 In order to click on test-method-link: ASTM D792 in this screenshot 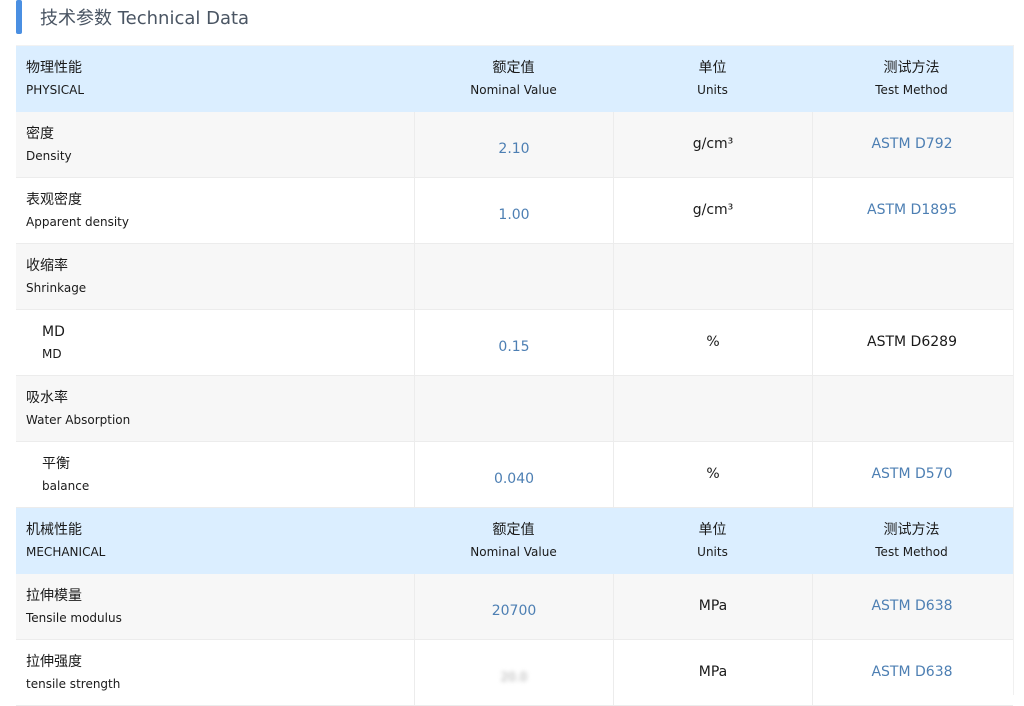, I will do `click(911, 145)`.